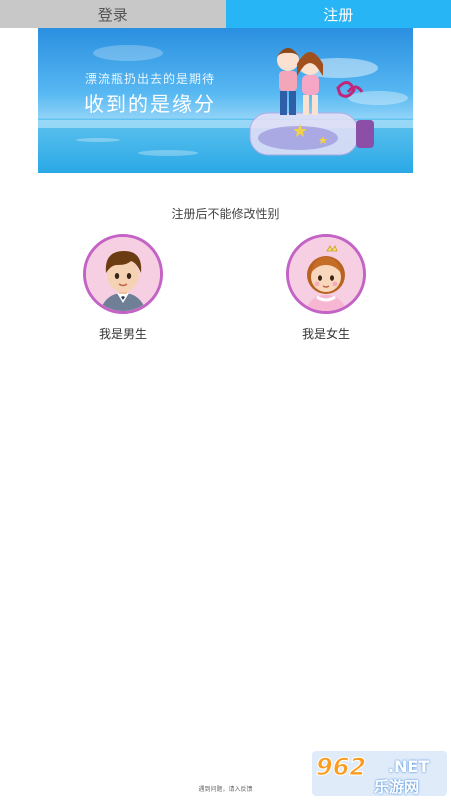 The width and height of the screenshot is (451, 801). Describe the element at coordinates (326, 333) in the screenshot. I see `female-label: 我是女生` at that location.